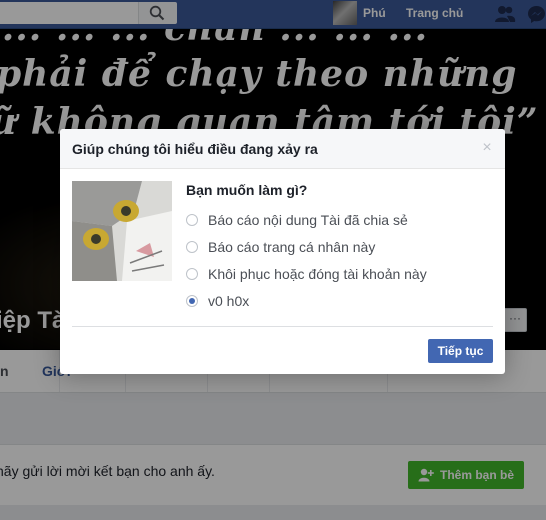  I want to click on close-icon: ×, so click(487, 148).